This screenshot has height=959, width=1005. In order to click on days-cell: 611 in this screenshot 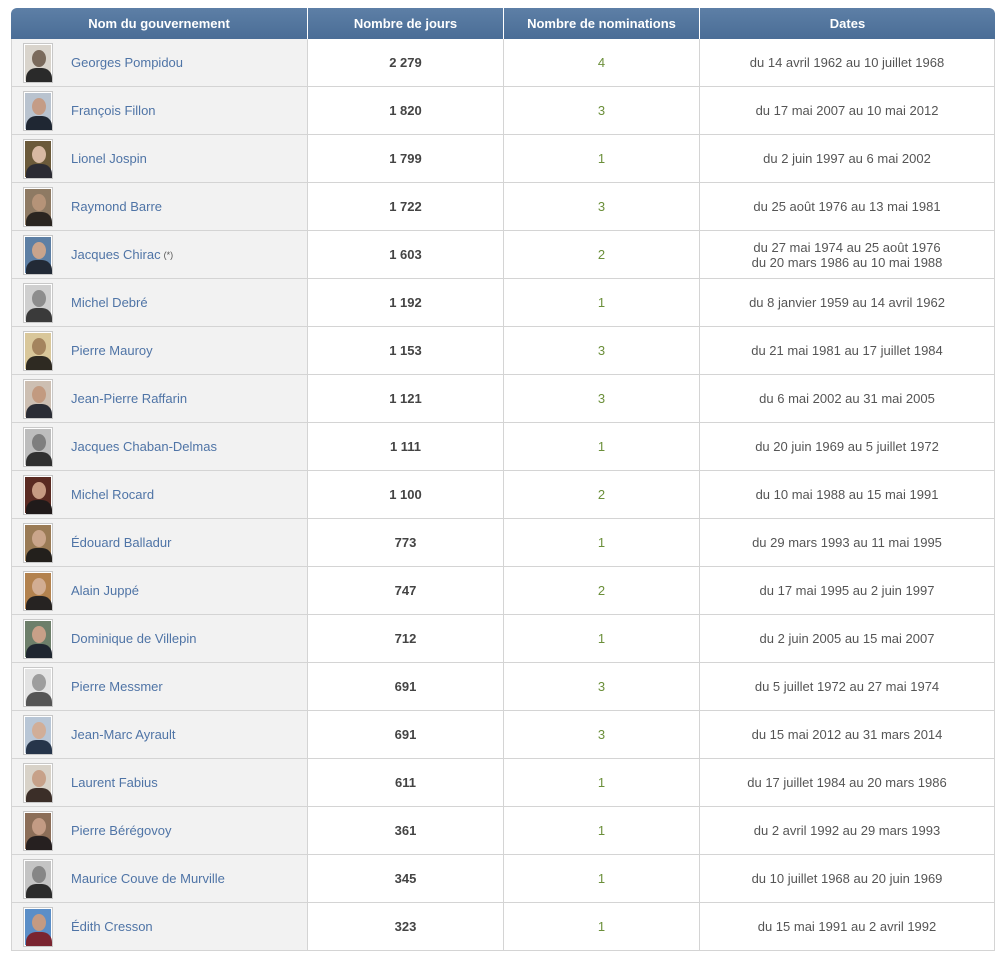, I will do `click(406, 783)`.